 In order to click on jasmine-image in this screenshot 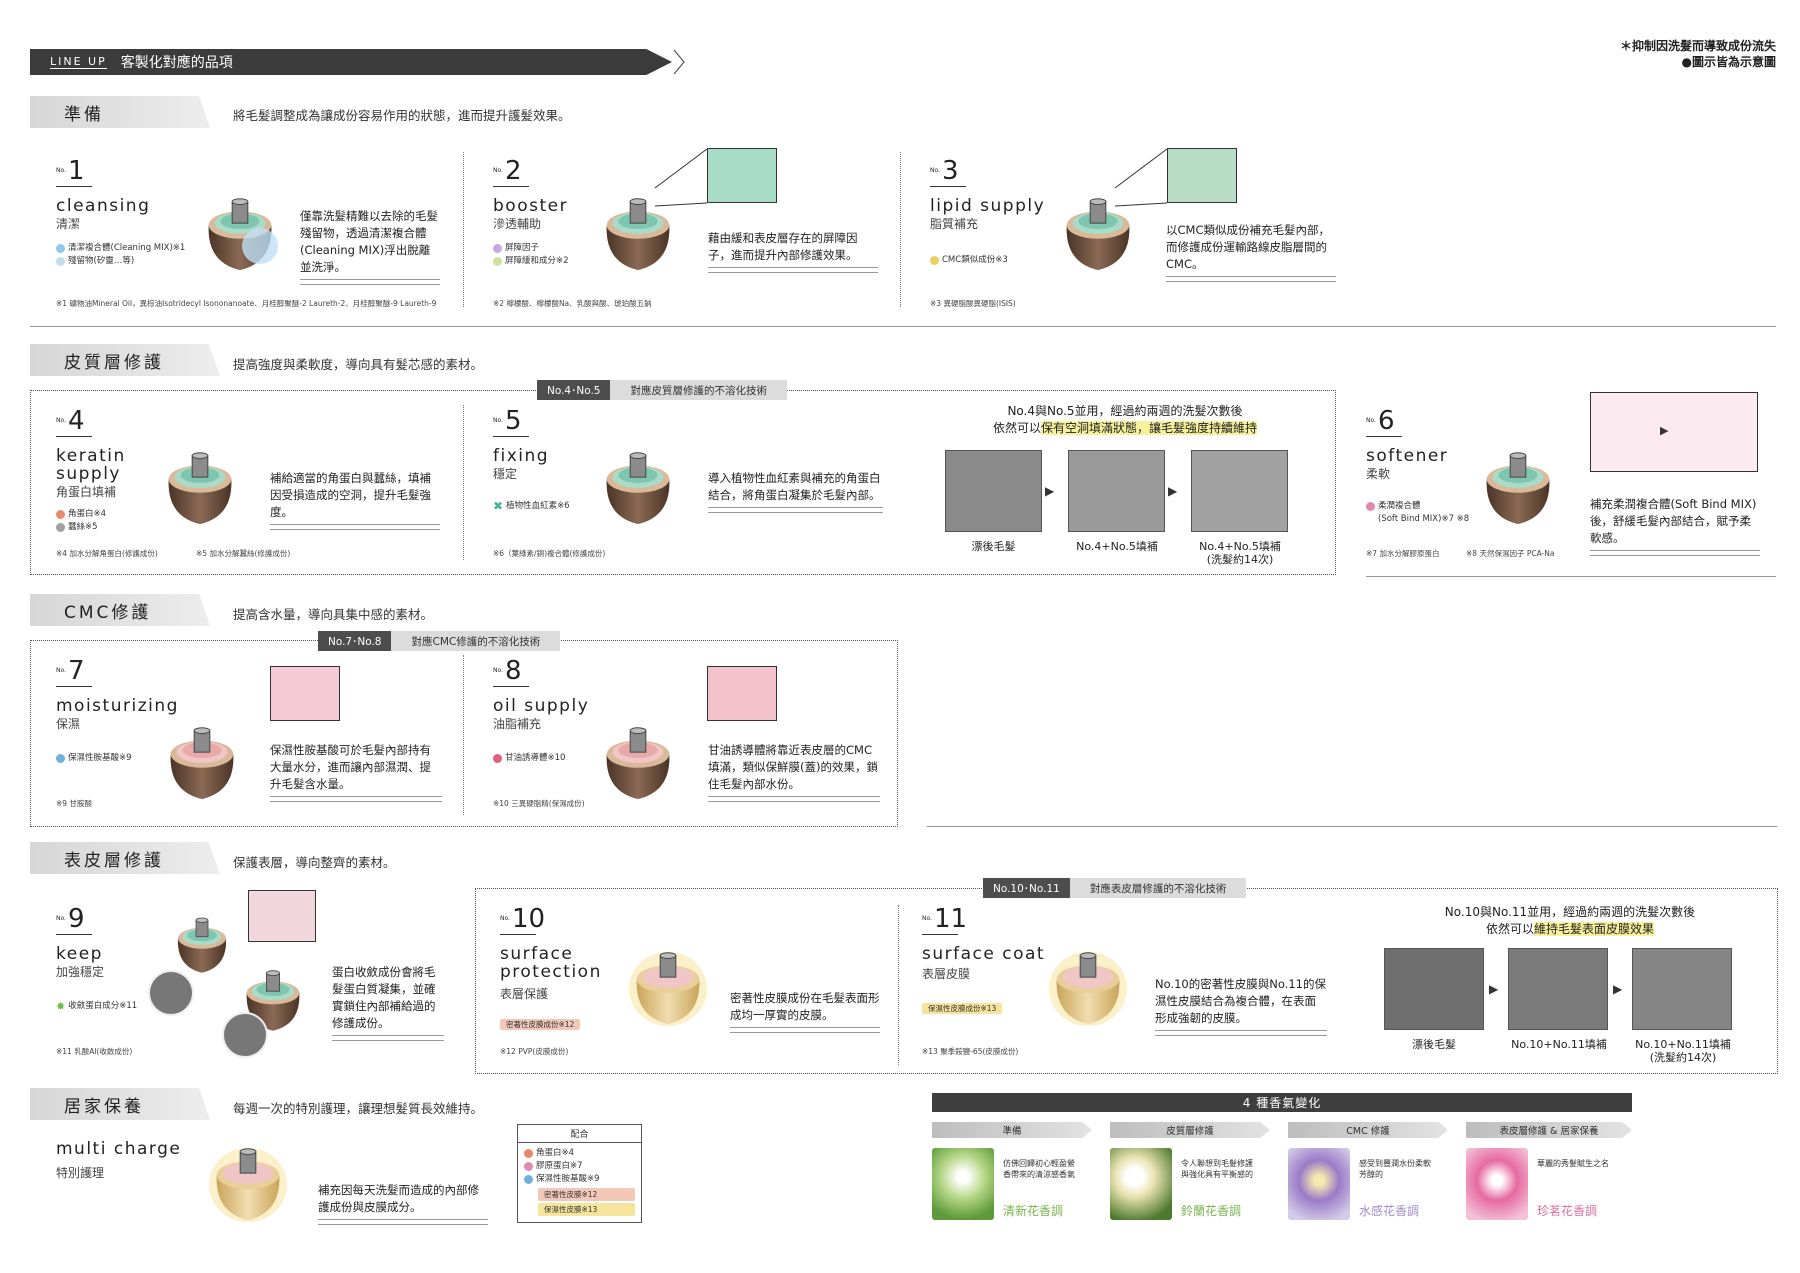, I will do `click(1141, 1184)`.